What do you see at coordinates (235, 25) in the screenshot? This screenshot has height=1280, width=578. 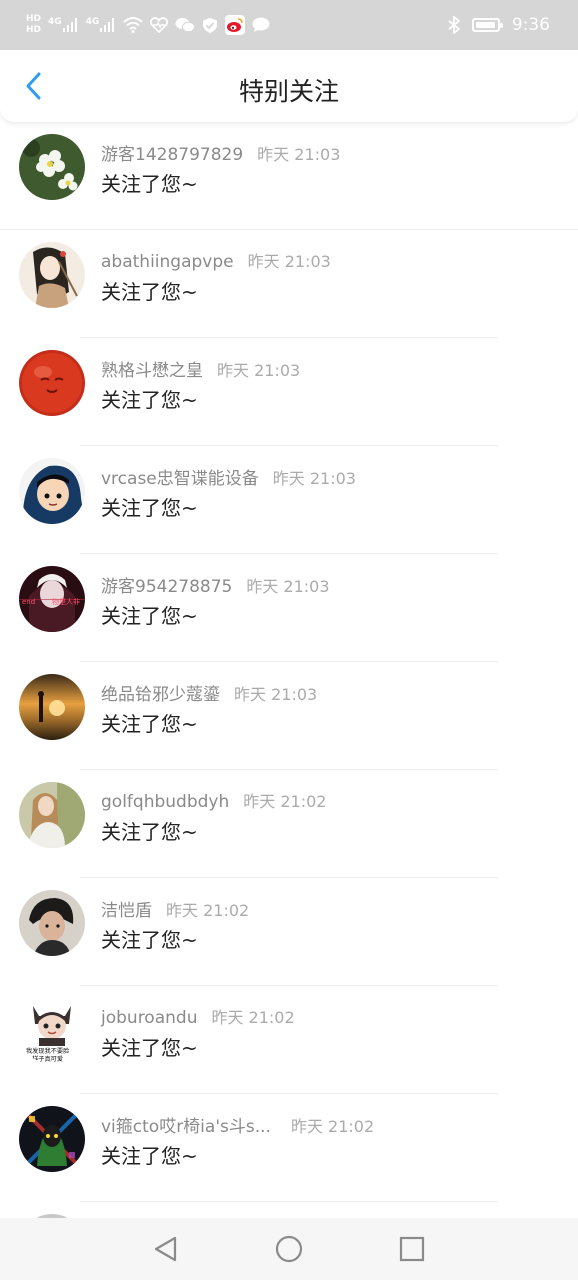 I see `weibo-icon` at bounding box center [235, 25].